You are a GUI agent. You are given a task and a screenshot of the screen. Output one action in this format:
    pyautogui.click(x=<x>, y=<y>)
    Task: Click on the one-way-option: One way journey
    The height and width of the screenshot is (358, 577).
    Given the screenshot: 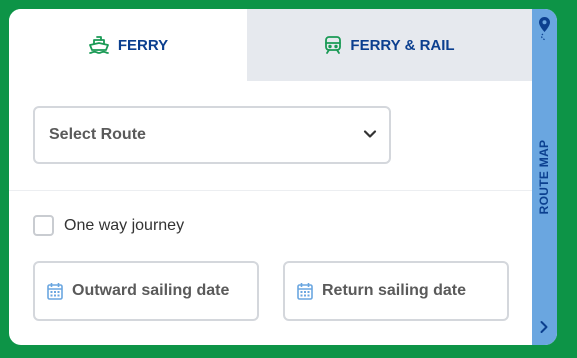 What is the action you would take?
    pyautogui.click(x=108, y=225)
    